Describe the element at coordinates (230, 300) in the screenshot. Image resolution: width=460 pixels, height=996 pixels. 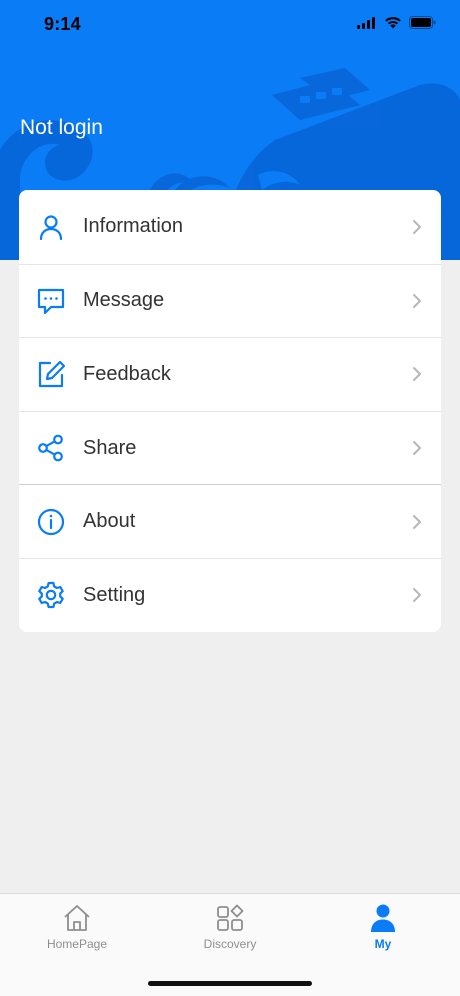
I see `menu-item-message: Message` at that location.